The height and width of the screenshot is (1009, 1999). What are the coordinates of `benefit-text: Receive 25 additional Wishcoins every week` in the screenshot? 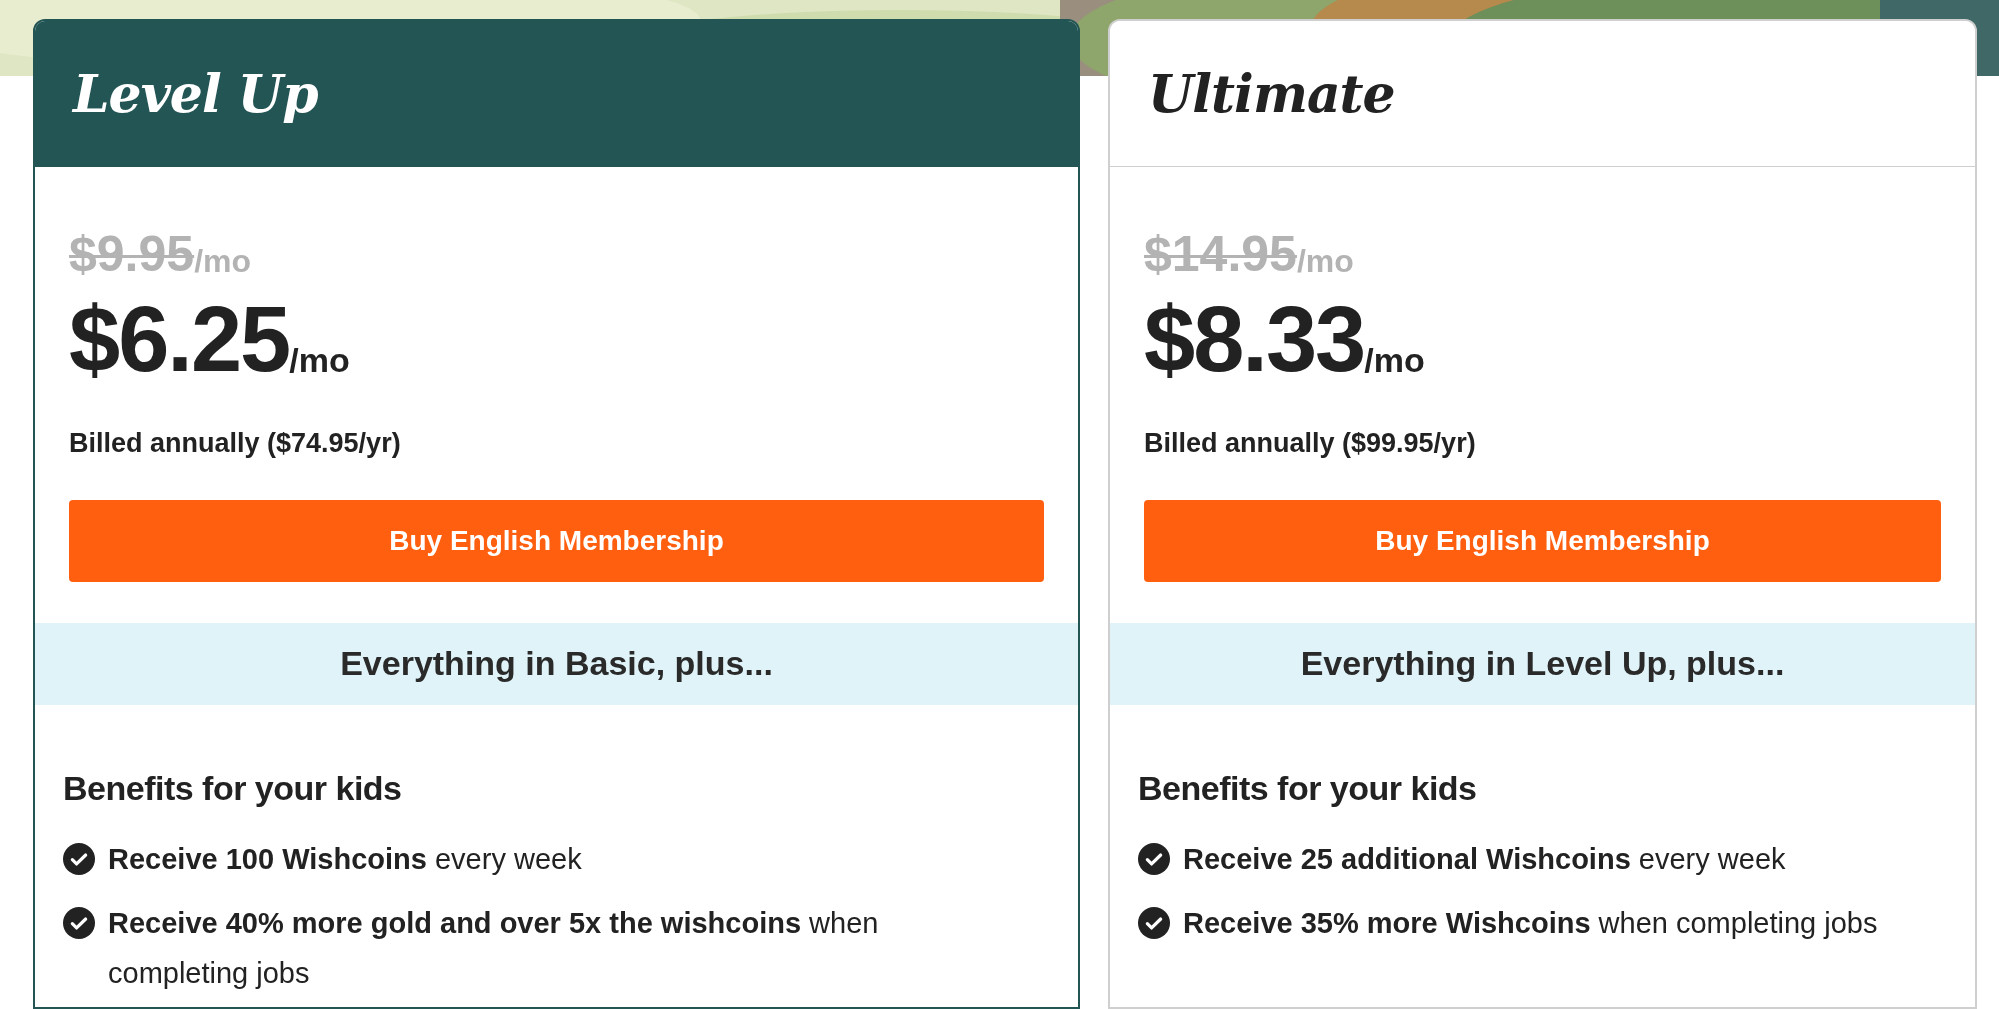 It's located at (1485, 859).